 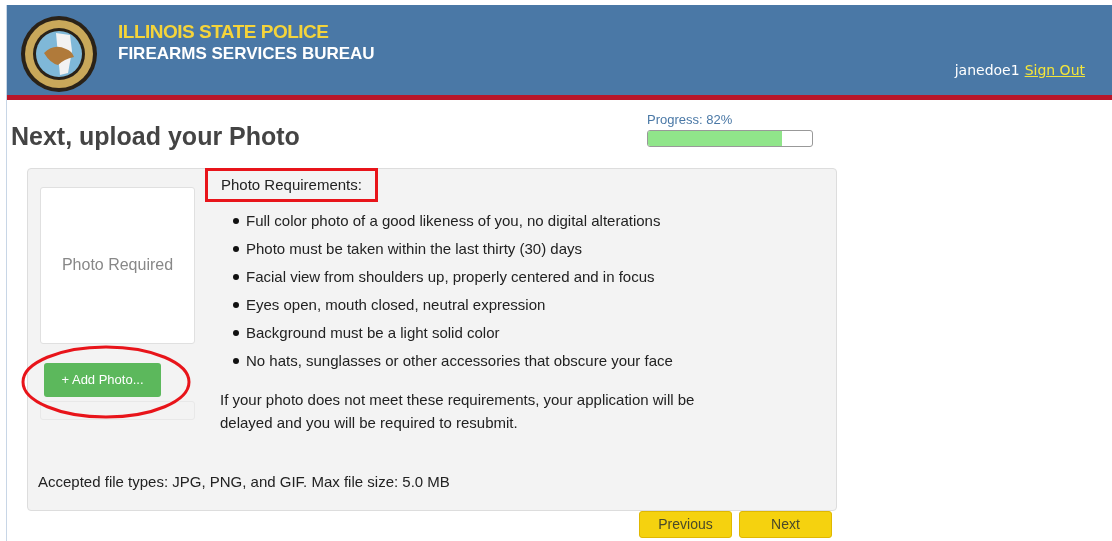 I want to click on username: janedoe1, so click(x=987, y=70).